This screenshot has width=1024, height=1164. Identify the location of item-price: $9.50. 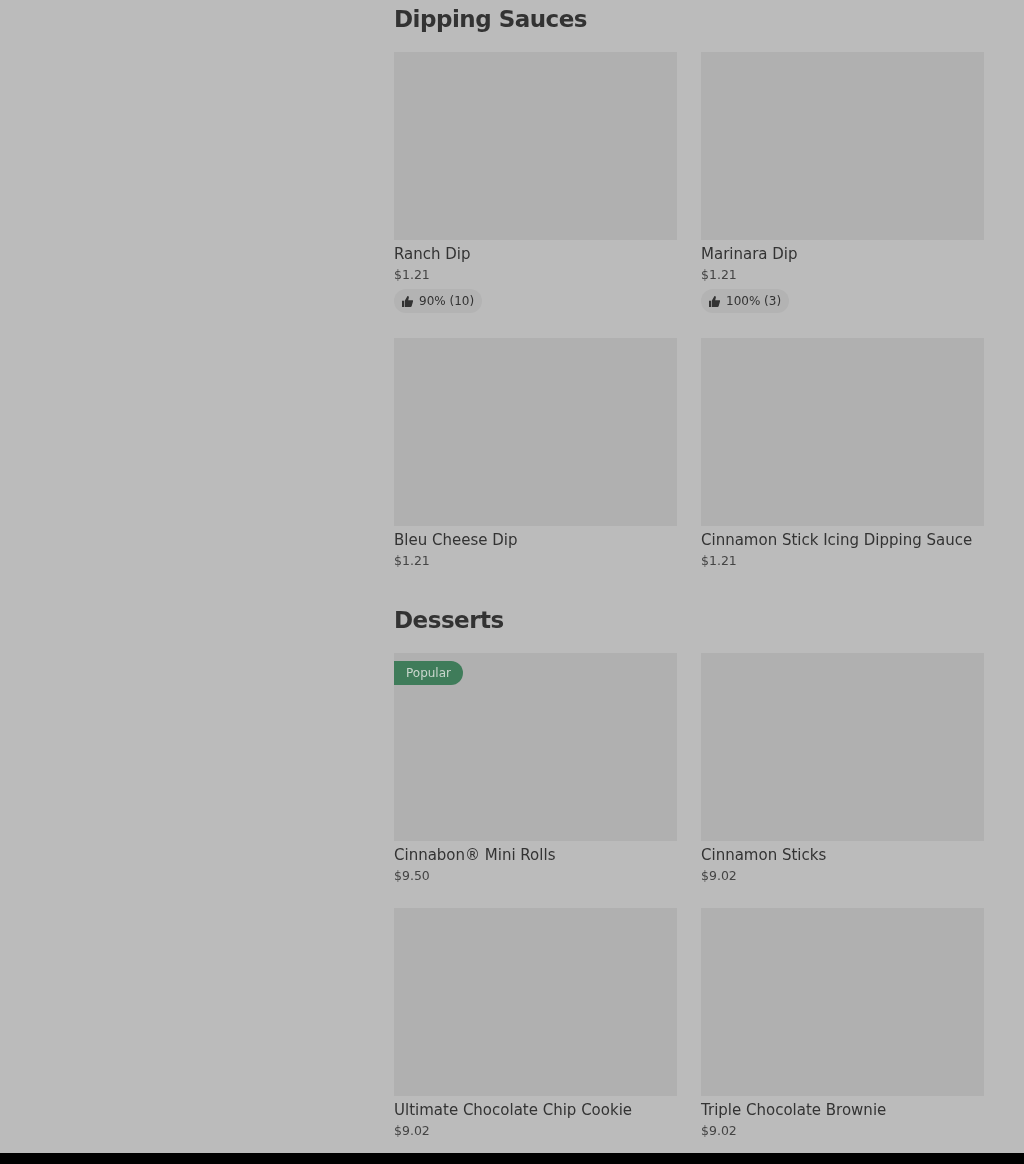
(412, 875).